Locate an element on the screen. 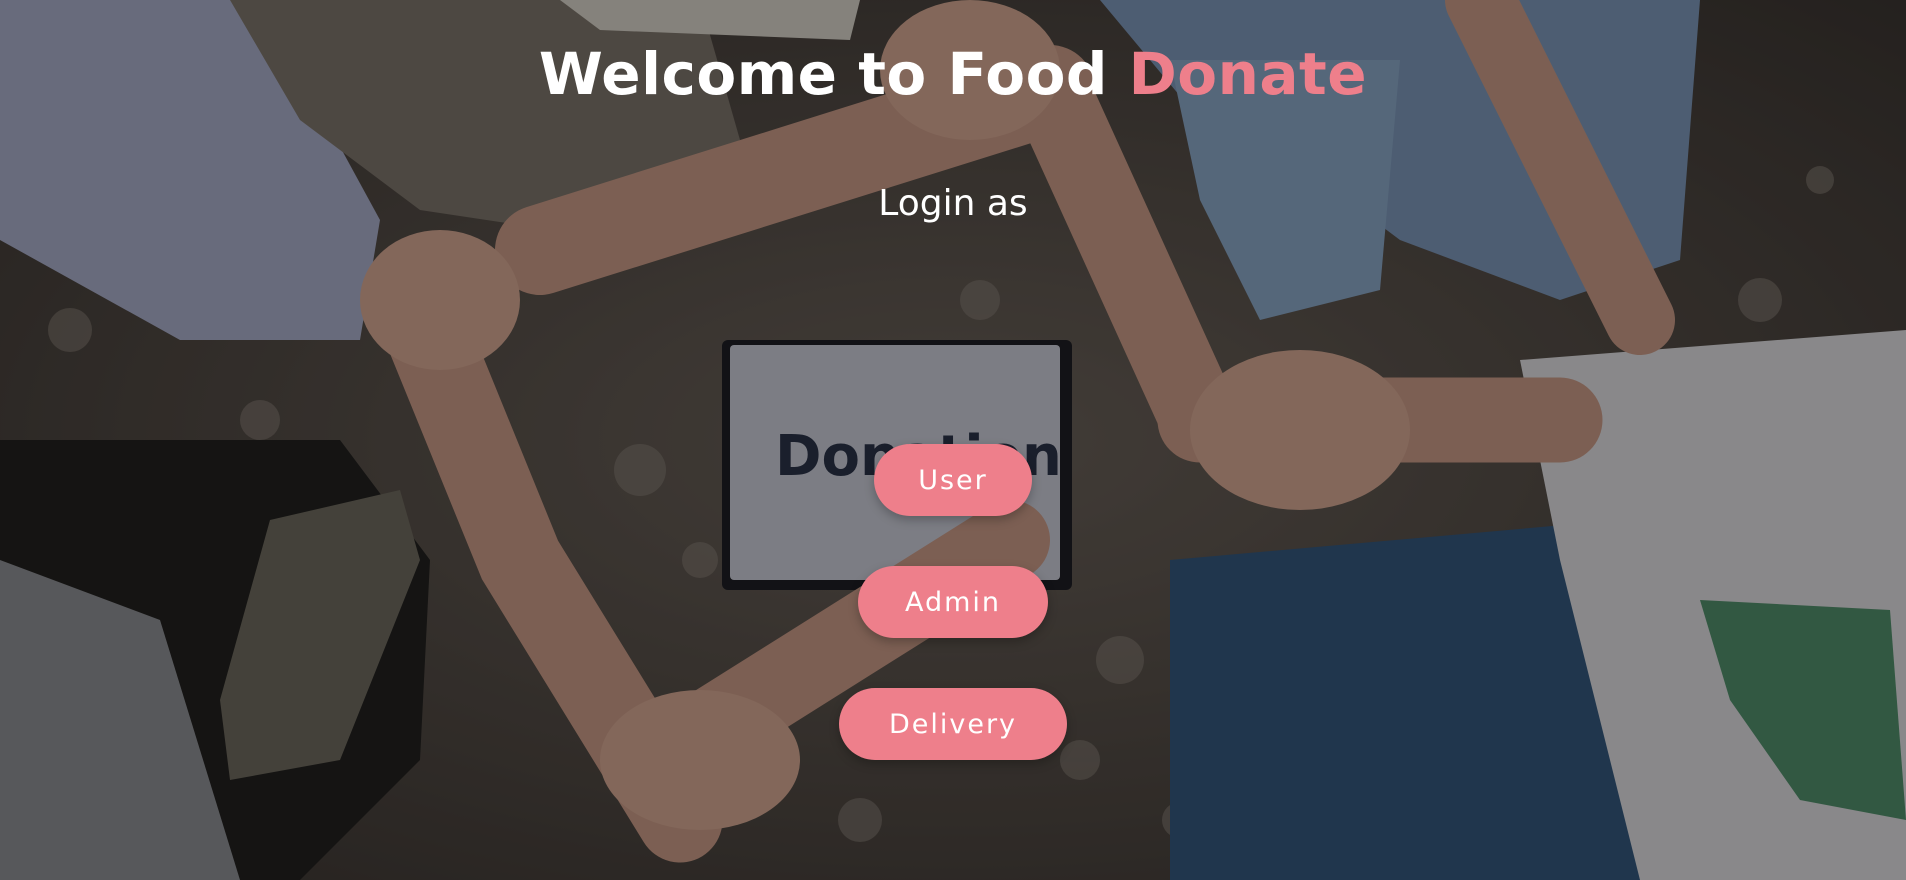 The image size is (1906, 880). page-title: Welcome to Food Donate is located at coordinates (953, 74).